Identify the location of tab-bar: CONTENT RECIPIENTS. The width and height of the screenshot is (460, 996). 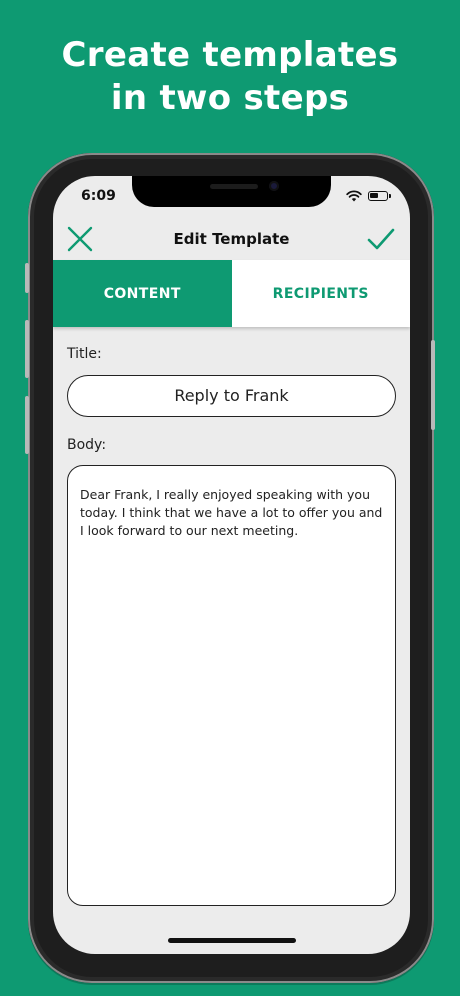
(231, 293).